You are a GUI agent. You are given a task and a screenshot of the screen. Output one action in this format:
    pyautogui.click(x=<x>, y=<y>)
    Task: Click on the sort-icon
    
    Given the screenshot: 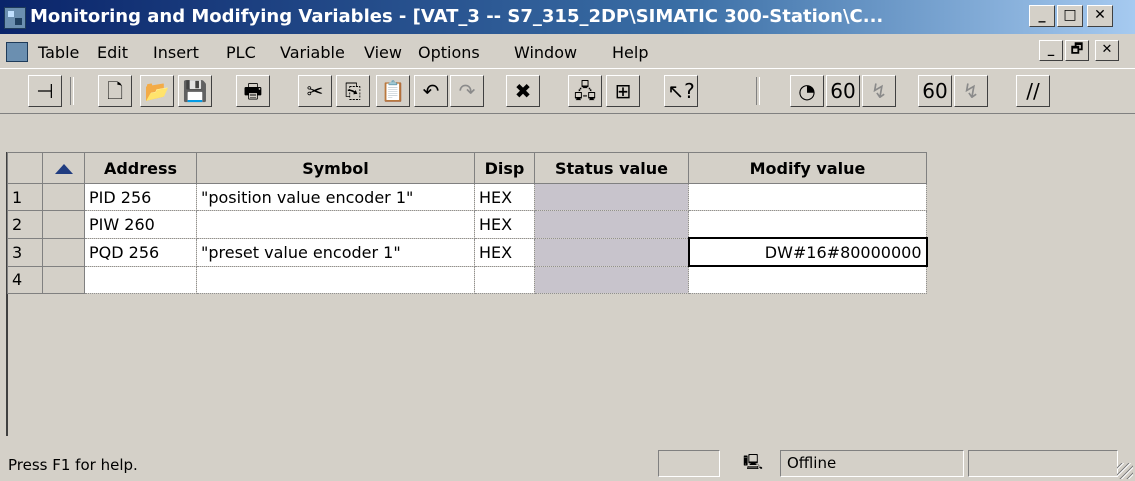 What is the action you would take?
    pyautogui.click(x=63, y=169)
    